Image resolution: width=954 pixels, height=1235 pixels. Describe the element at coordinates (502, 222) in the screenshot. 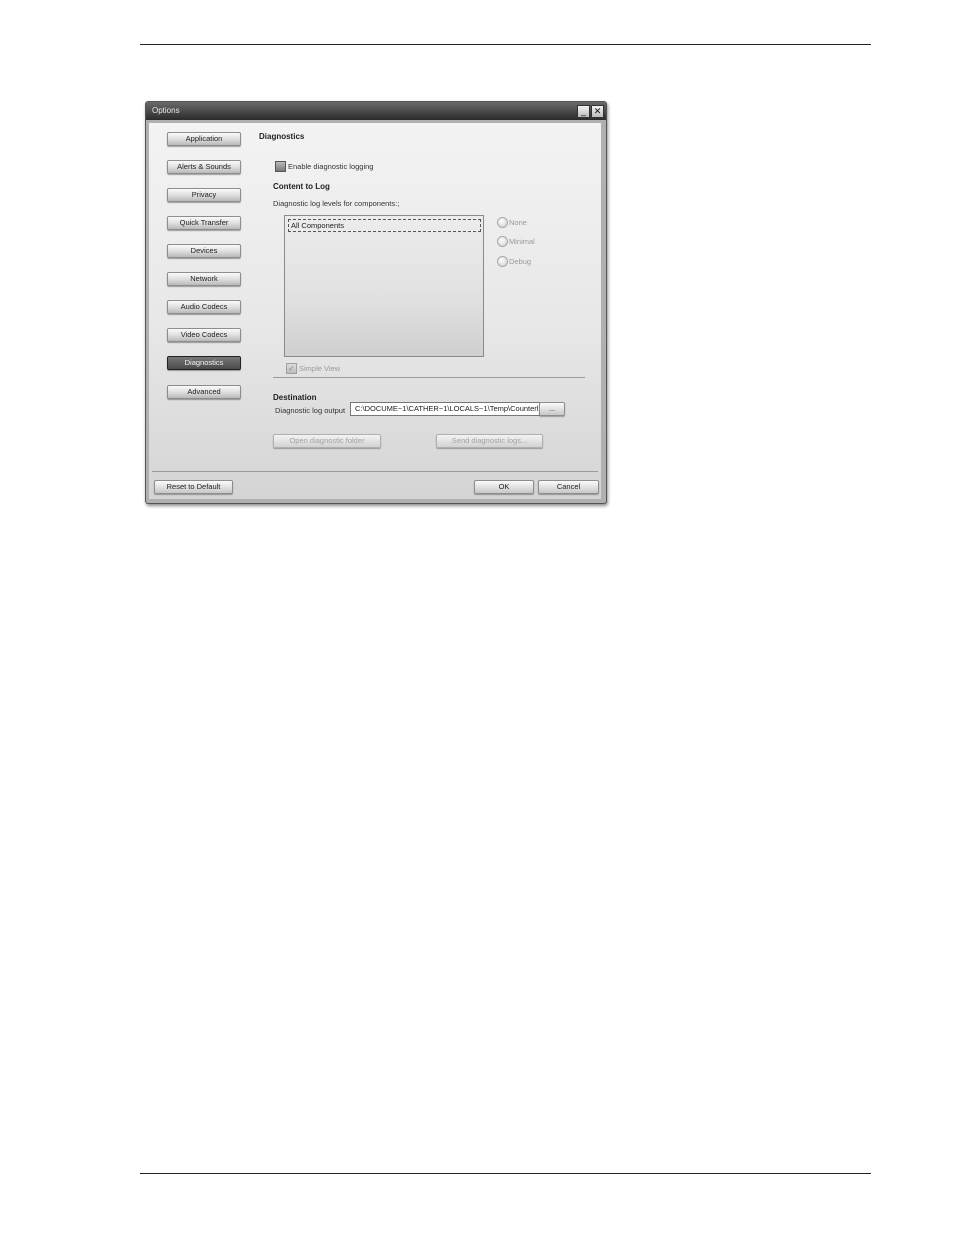

I see `level-none-radio` at that location.